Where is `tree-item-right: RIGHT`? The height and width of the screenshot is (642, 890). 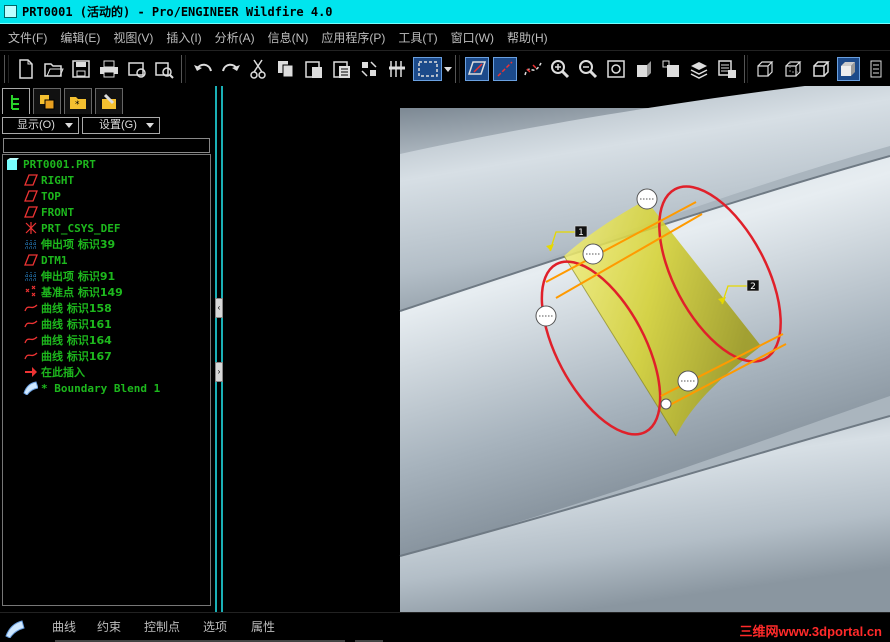 tree-item-right: RIGHT is located at coordinates (48, 180).